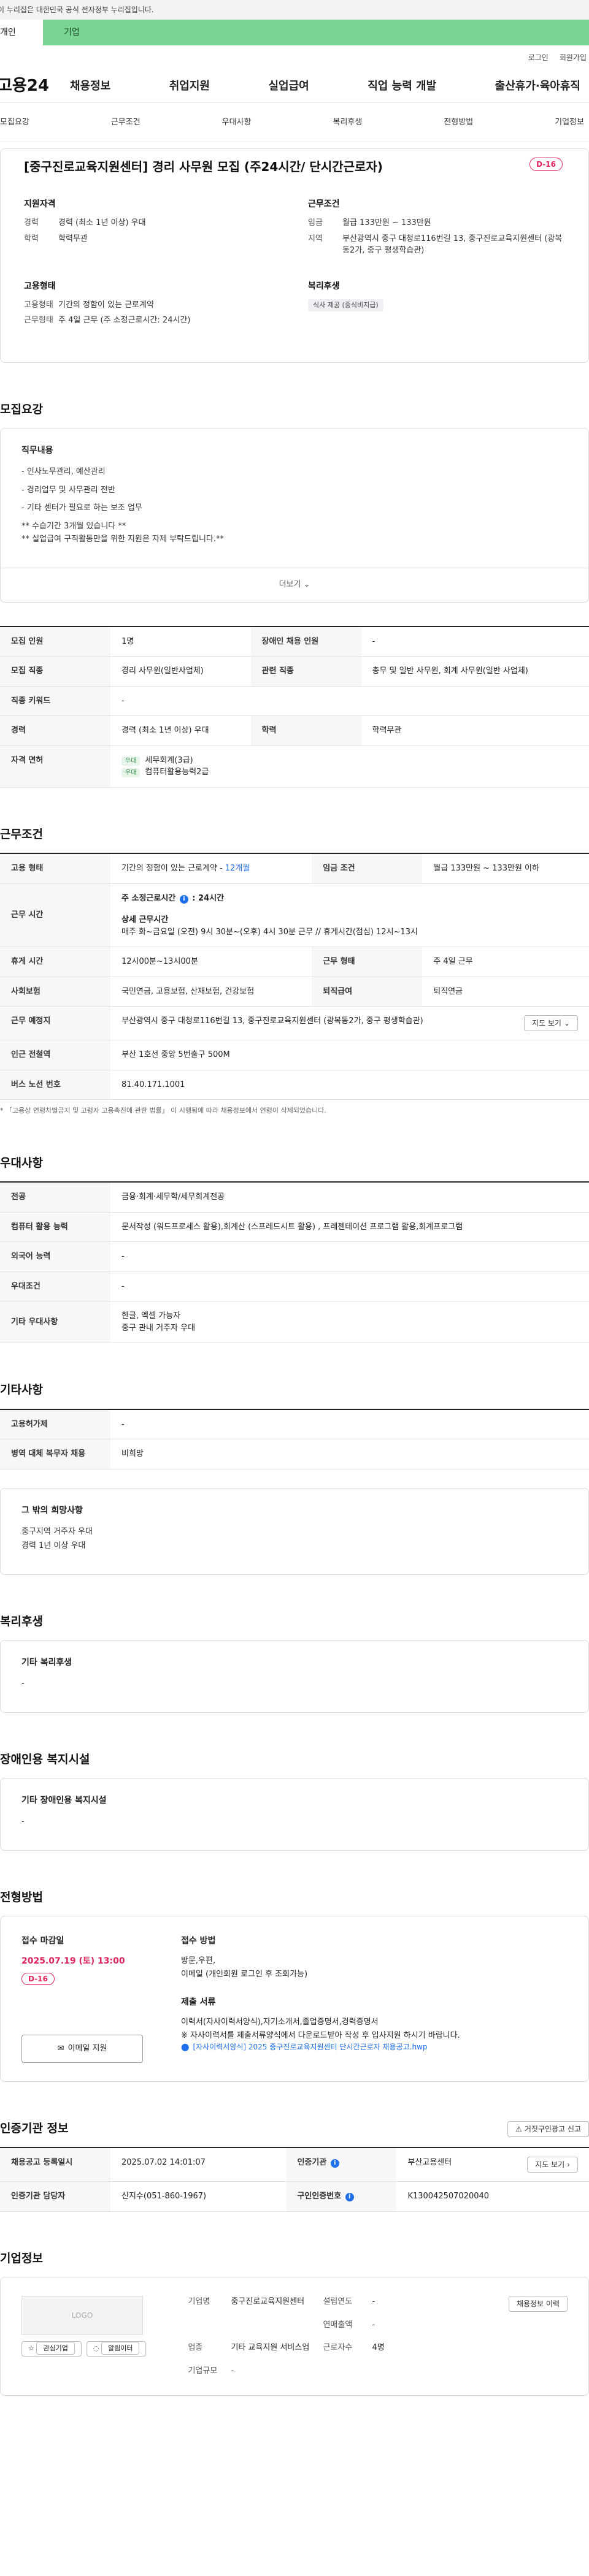  Describe the element at coordinates (305, 671) in the screenshot. I see `label: 관련 직종` at that location.